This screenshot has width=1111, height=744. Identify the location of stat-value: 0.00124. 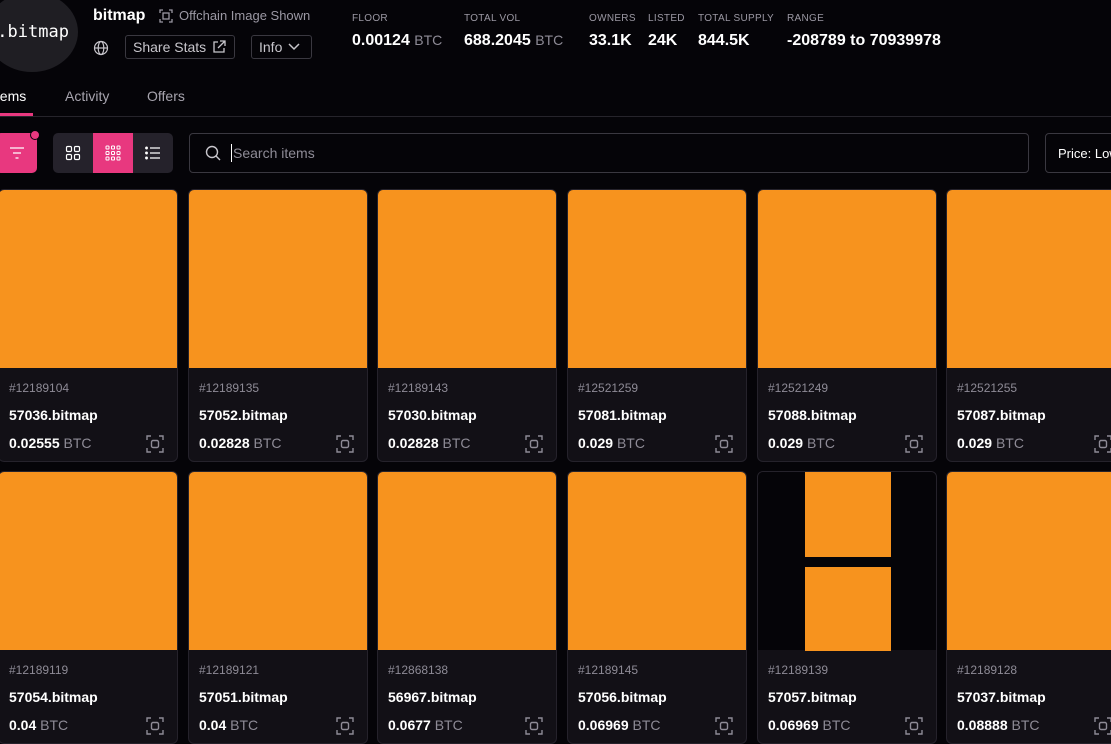
(381, 40).